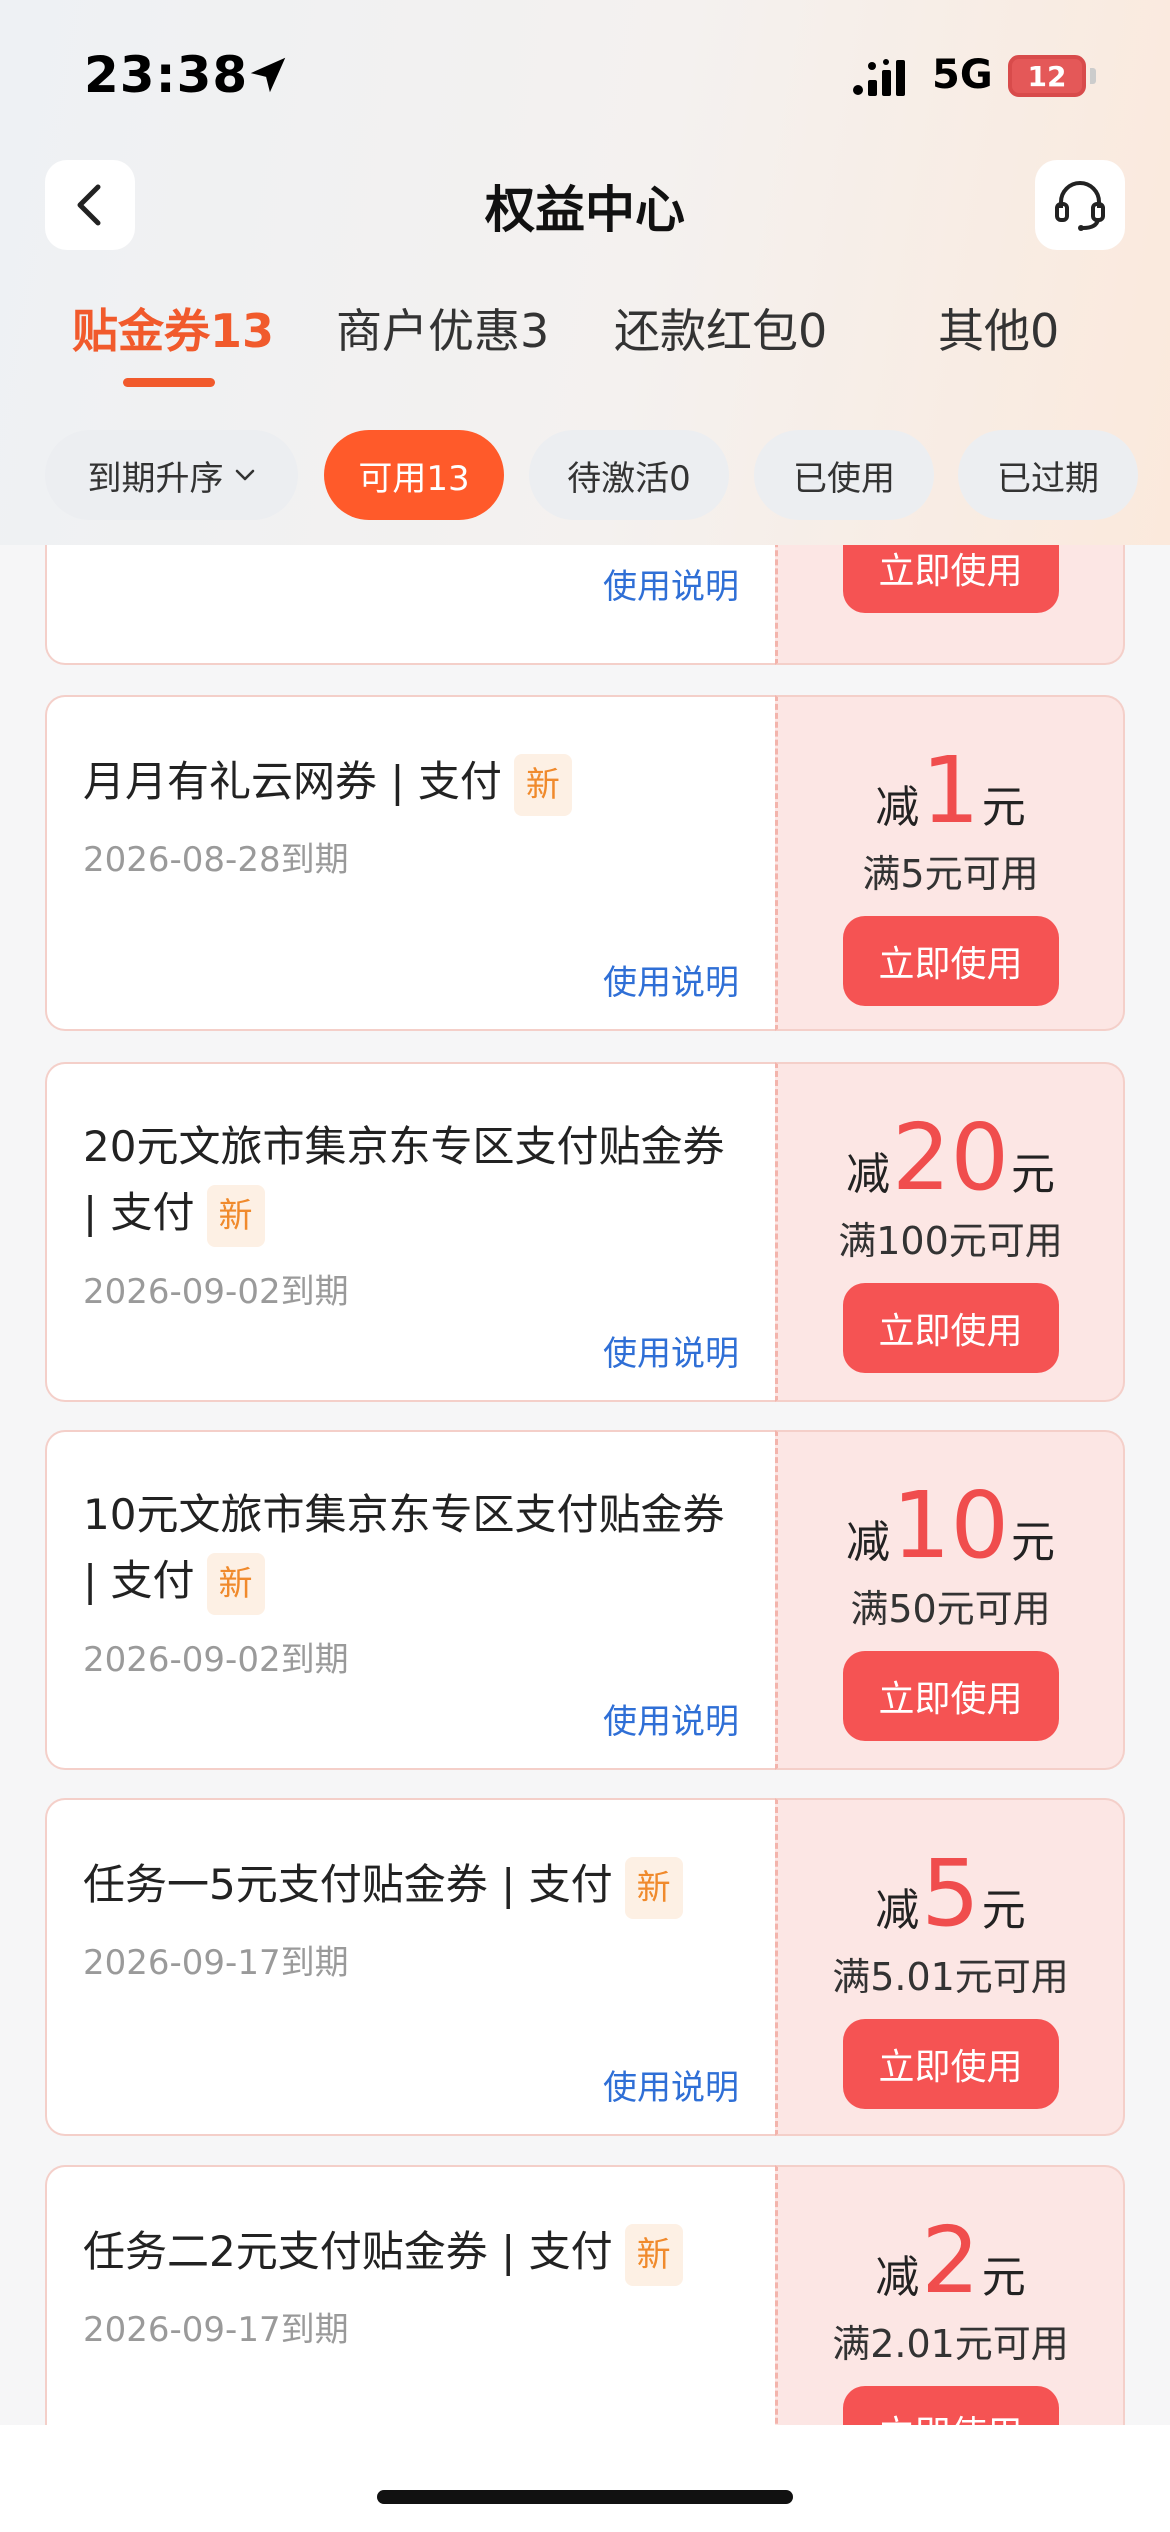  I want to click on coupon-value: 立即使用, so click(950, 605).